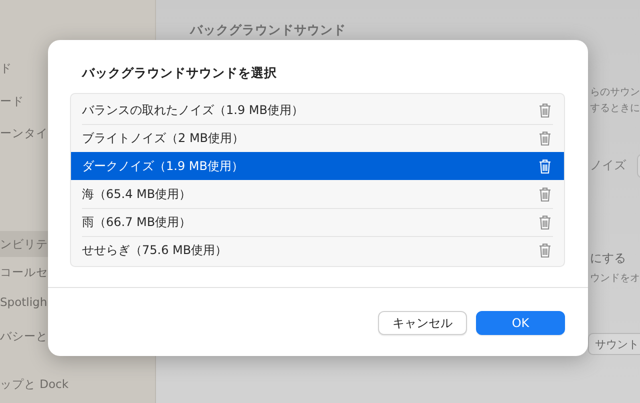 The width and height of the screenshot is (640, 403). I want to click on sound-label: せせらぎ（75.6 MB使用）, so click(155, 250).